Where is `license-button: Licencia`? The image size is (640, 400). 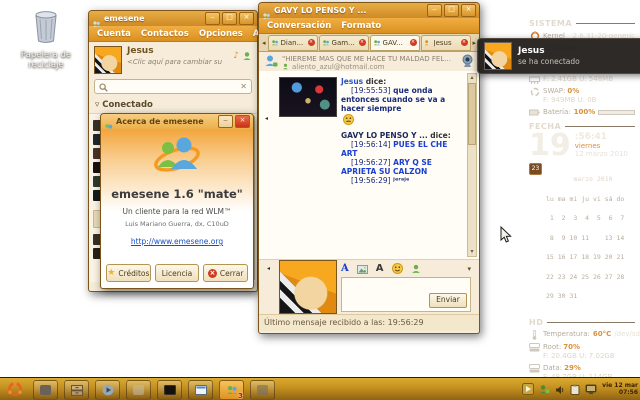 license-button: Licencia is located at coordinates (177, 273).